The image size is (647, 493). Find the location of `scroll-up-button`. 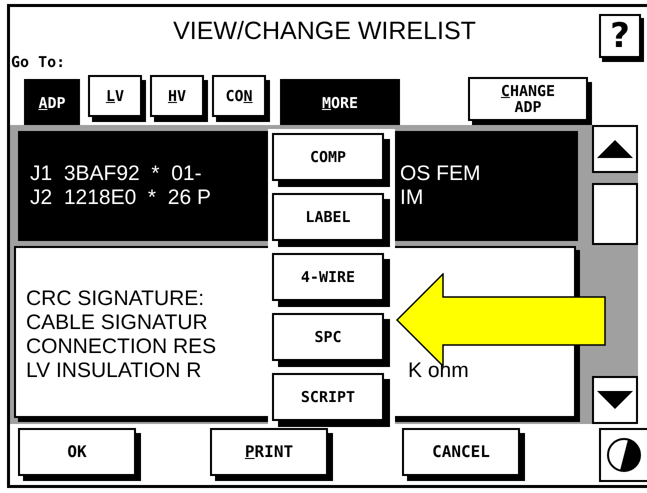

scroll-up-button is located at coordinates (615, 148).